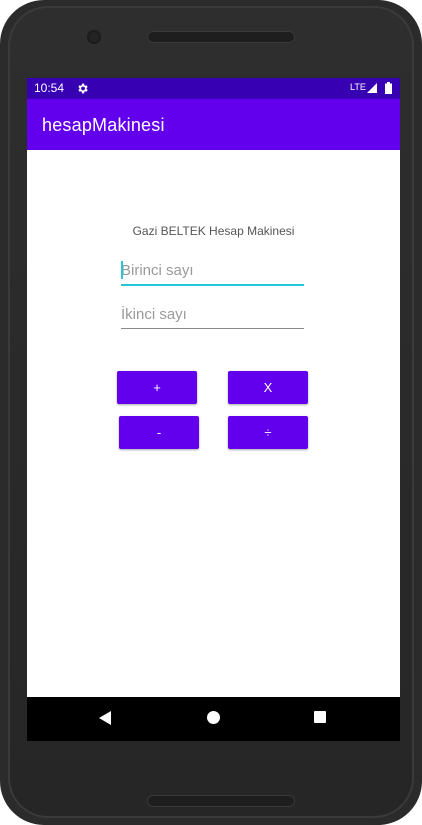 Image resolution: width=422 pixels, height=825 pixels. Describe the element at coordinates (94, 37) in the screenshot. I see `front-camera` at that location.